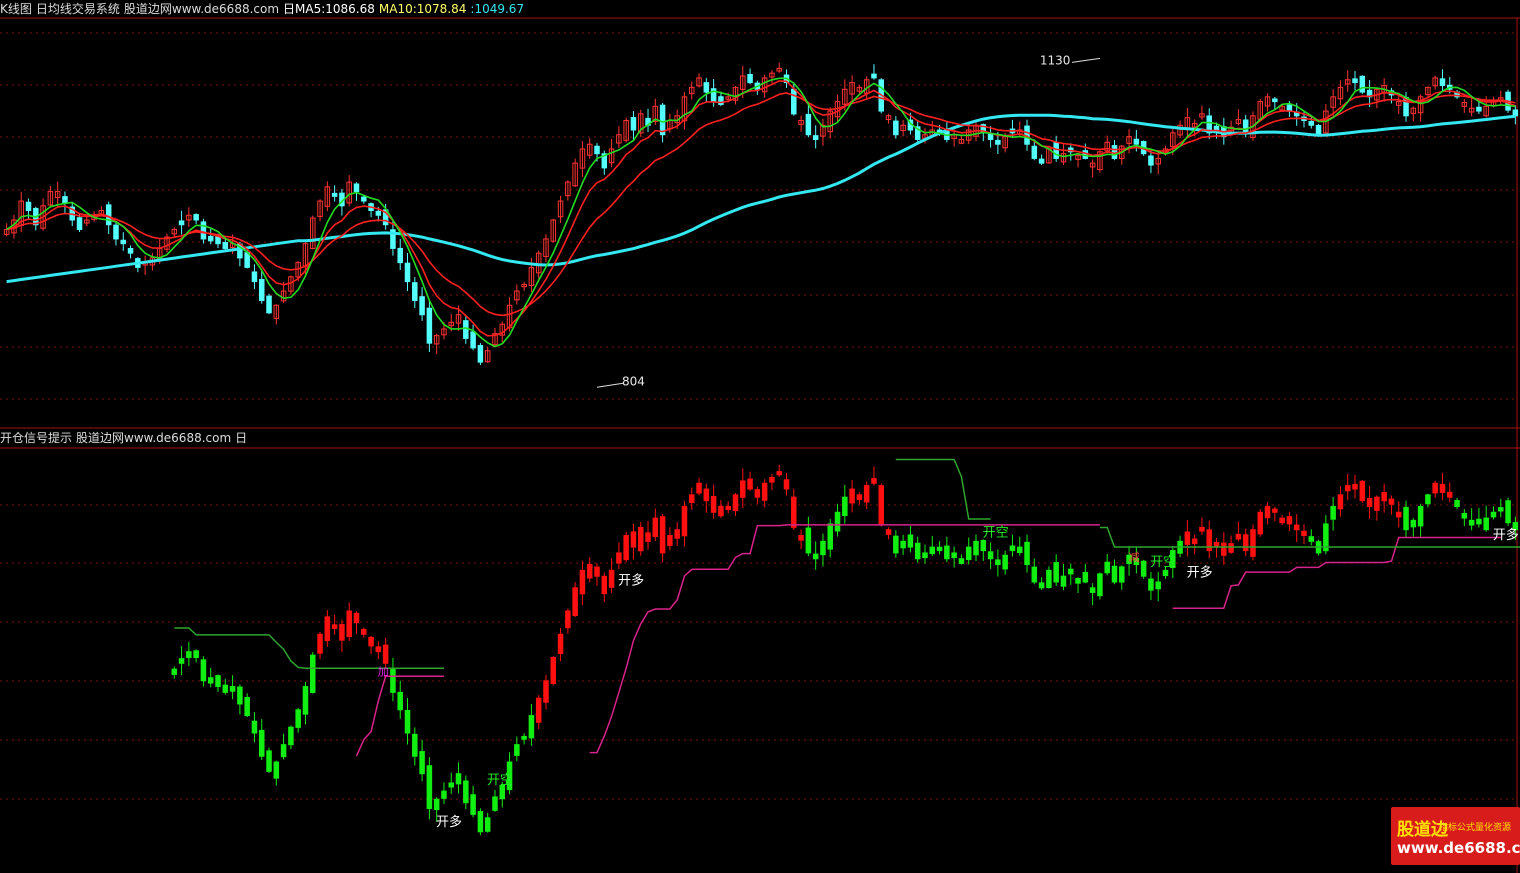 The height and width of the screenshot is (873, 1520). What do you see at coordinates (241, 438) in the screenshot?
I see `lower-header-tail: 日` at bounding box center [241, 438].